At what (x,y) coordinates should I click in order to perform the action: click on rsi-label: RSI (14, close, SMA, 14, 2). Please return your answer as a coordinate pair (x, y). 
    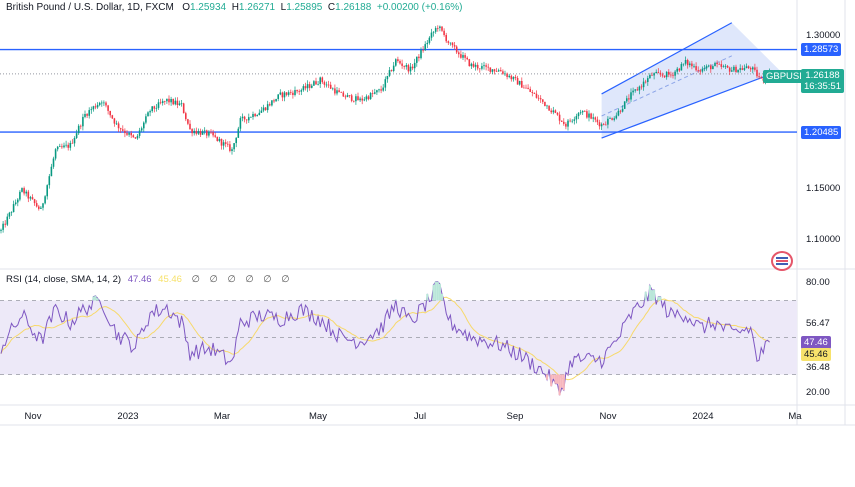
    Looking at the image, I should click on (64, 279).